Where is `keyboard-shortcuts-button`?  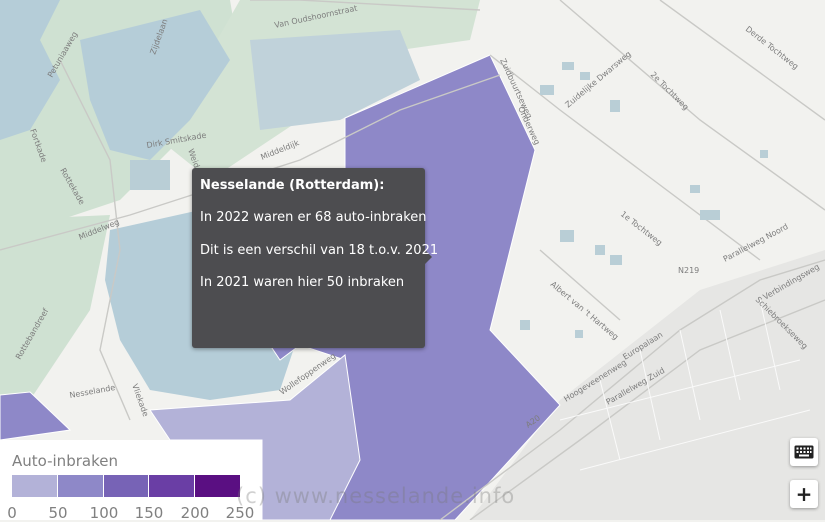 keyboard-shortcuts-button is located at coordinates (804, 452).